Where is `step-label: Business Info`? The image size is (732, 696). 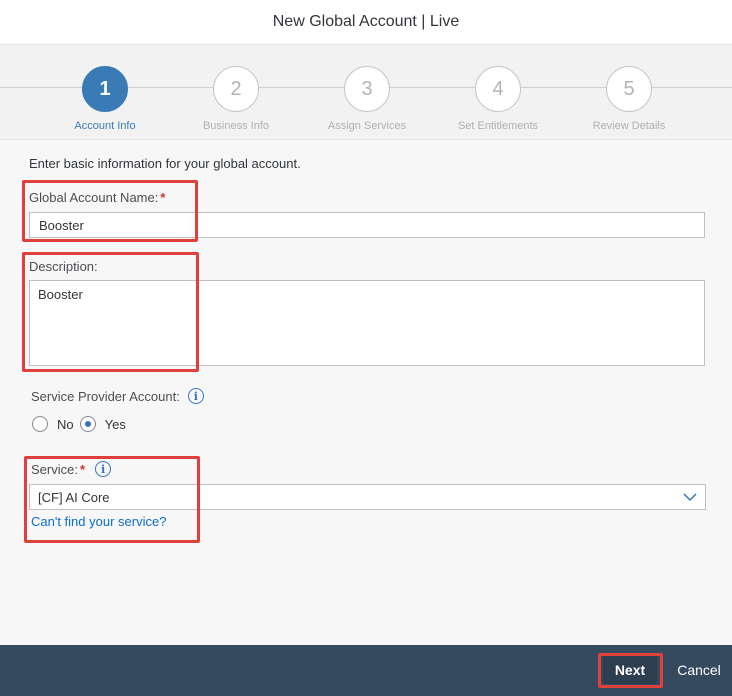 step-label: Business Info is located at coordinates (236, 126).